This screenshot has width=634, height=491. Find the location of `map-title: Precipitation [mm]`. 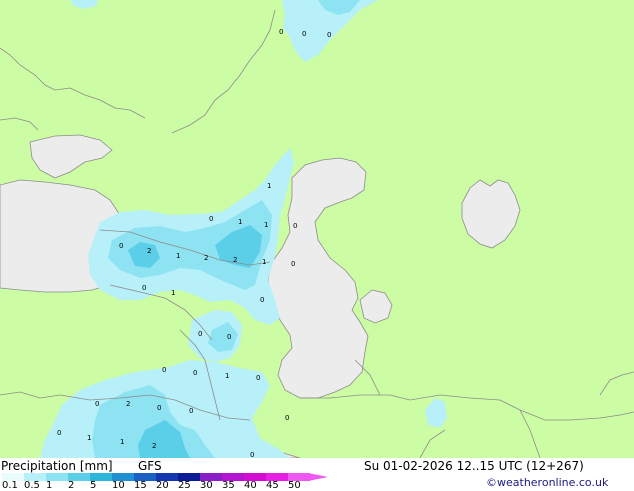

map-title: Precipitation [mm] is located at coordinates (57, 466).